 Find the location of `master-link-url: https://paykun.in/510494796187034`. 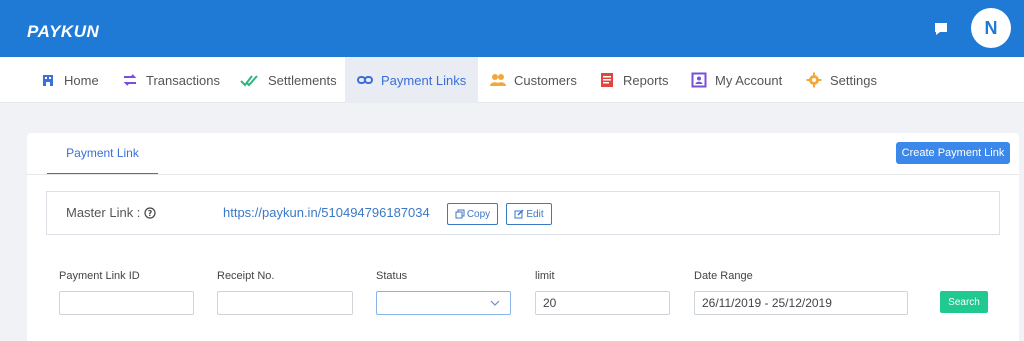

master-link-url: https://paykun.in/510494796187034 is located at coordinates (326, 212).